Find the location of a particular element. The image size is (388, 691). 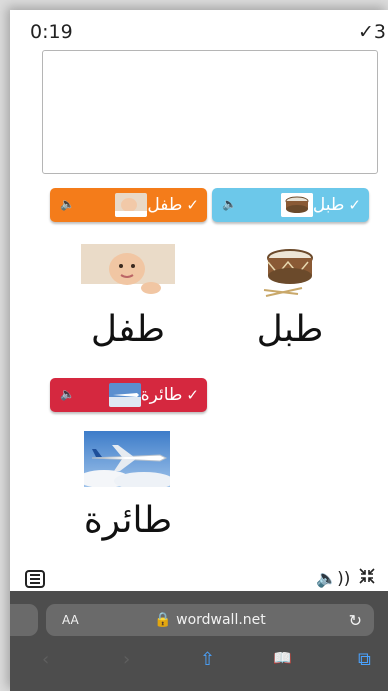

chip-plane-label: طائرة is located at coordinates (161, 395).